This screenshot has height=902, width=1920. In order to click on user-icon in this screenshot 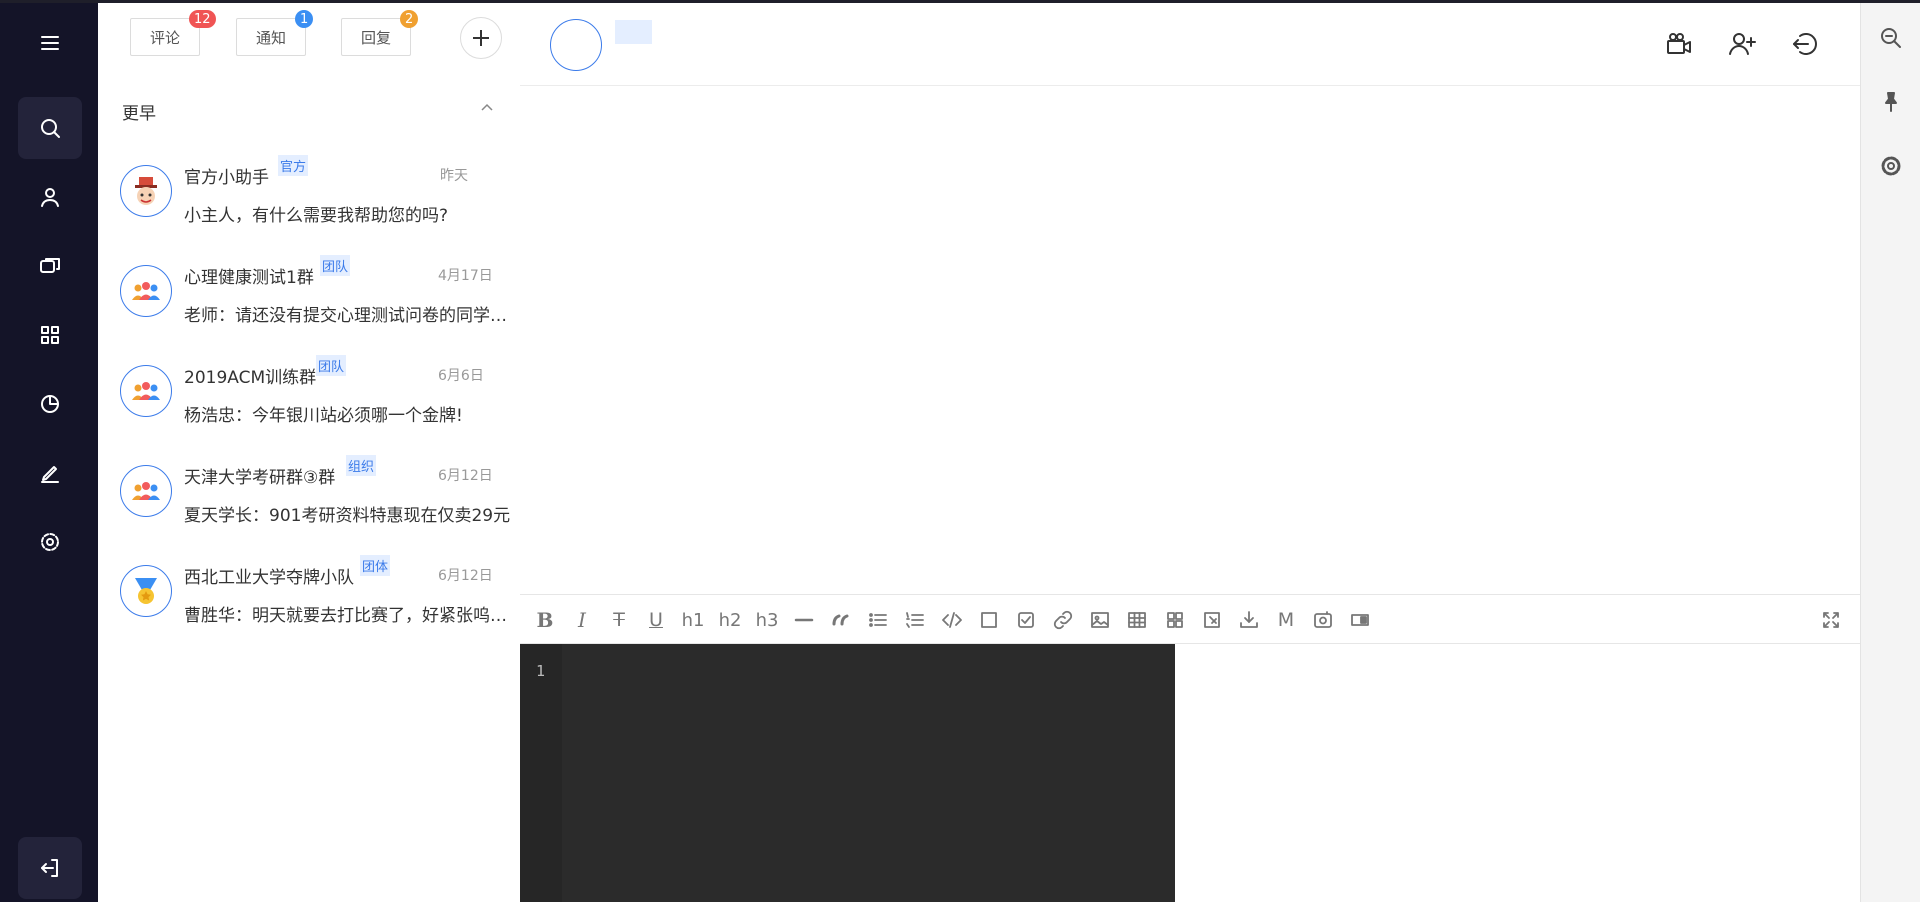, I will do `click(50, 197)`.